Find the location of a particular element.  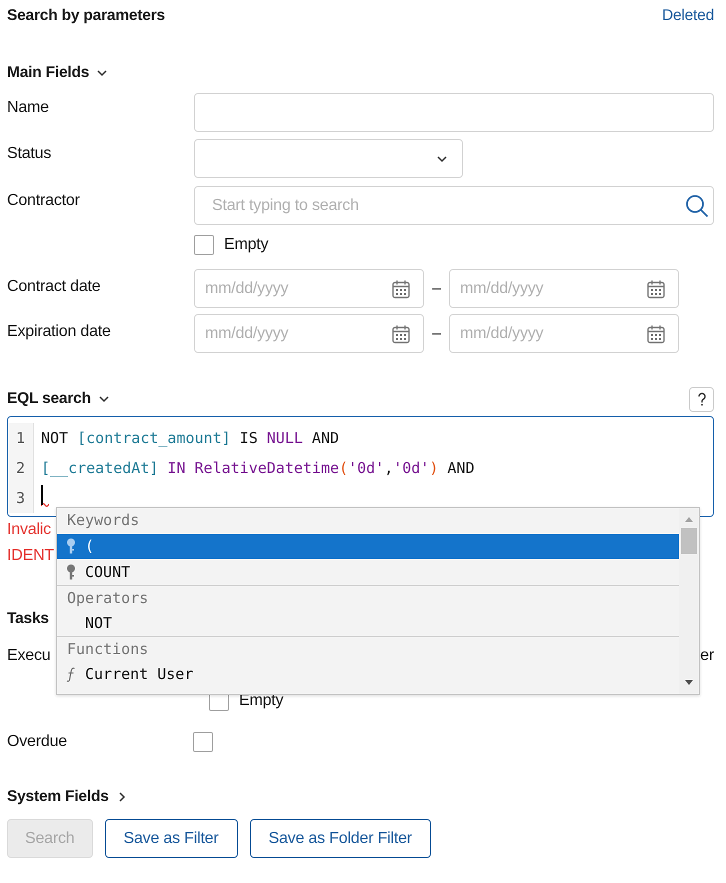

line-number: 3 is located at coordinates (21, 498).